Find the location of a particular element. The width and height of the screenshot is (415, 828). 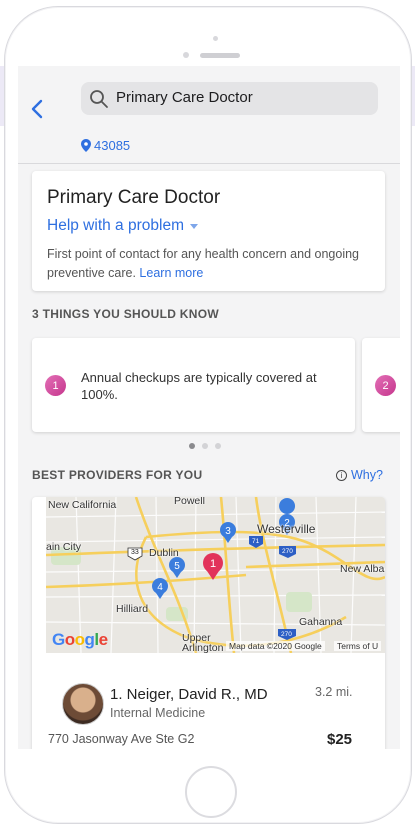

search-input: Primary Care Doctor is located at coordinates (184, 97).